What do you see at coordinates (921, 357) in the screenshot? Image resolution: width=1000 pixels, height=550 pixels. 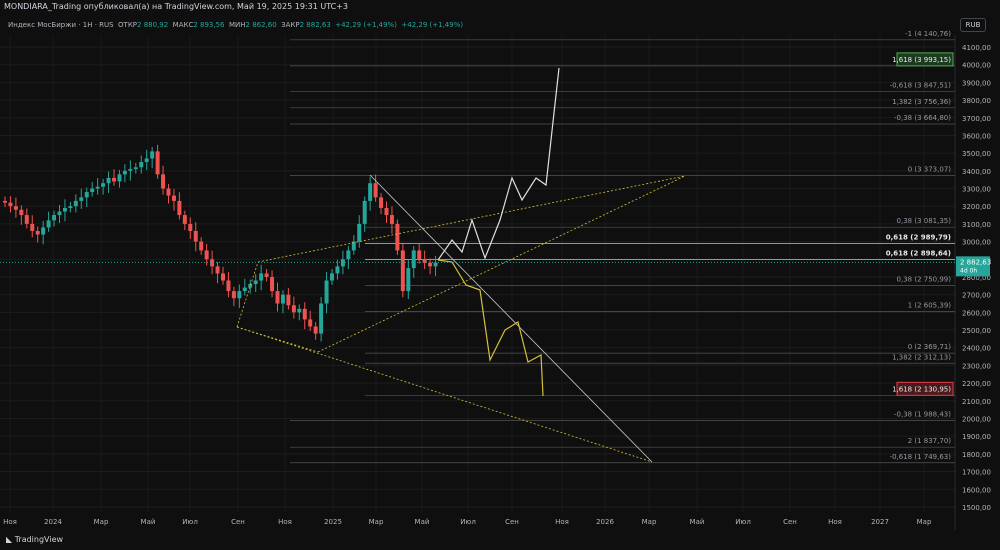 I see `fib-level-label: 1,382 (2 312,13)` at bounding box center [921, 357].